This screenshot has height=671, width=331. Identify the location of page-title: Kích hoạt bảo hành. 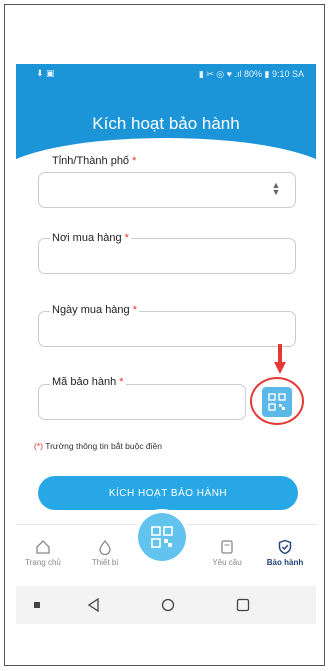
(166, 123).